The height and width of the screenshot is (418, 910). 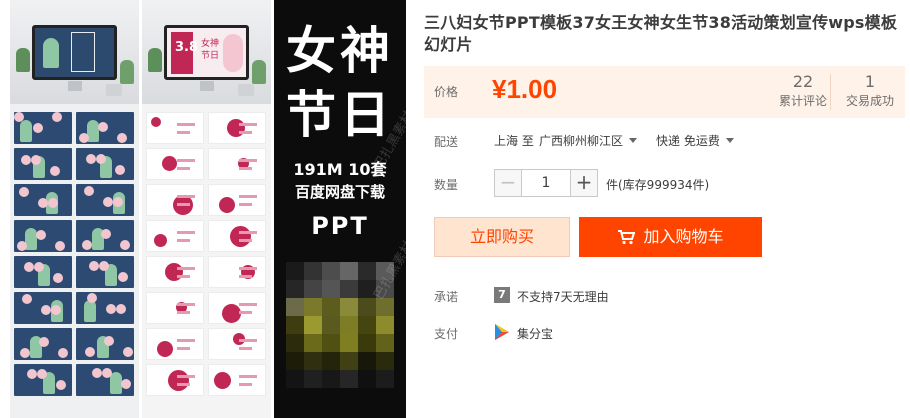 What do you see at coordinates (446, 334) in the screenshot?
I see `payment-label: 支付` at bounding box center [446, 334].